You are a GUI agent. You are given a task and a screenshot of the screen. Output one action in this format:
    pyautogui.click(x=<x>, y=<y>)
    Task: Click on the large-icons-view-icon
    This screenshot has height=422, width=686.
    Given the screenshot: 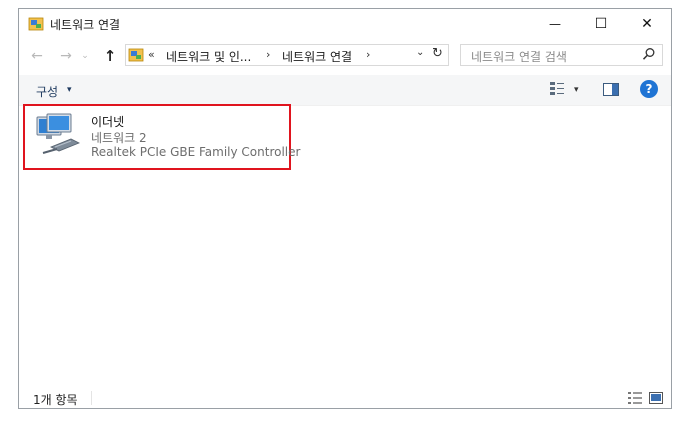 What is the action you would take?
    pyautogui.click(x=656, y=398)
    